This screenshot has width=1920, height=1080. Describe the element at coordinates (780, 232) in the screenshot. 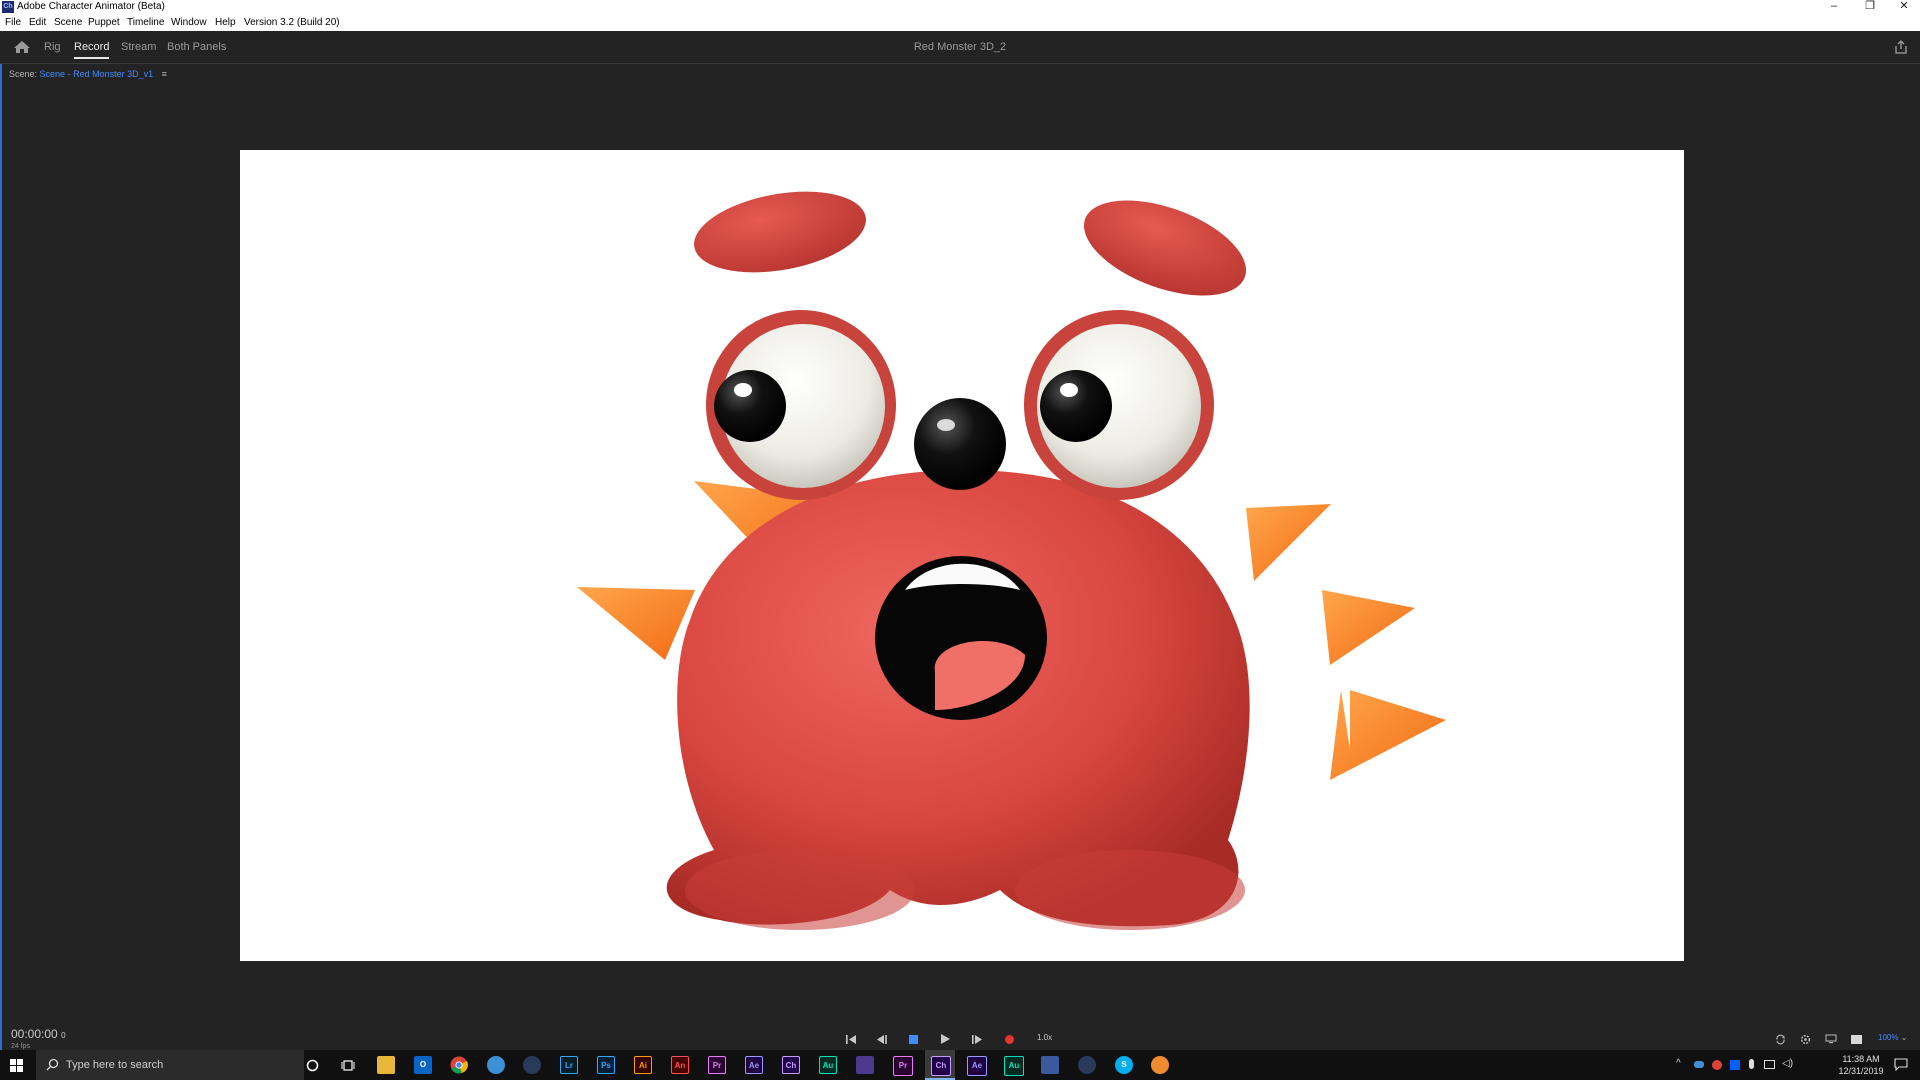

I see `left-ear-cap` at that location.